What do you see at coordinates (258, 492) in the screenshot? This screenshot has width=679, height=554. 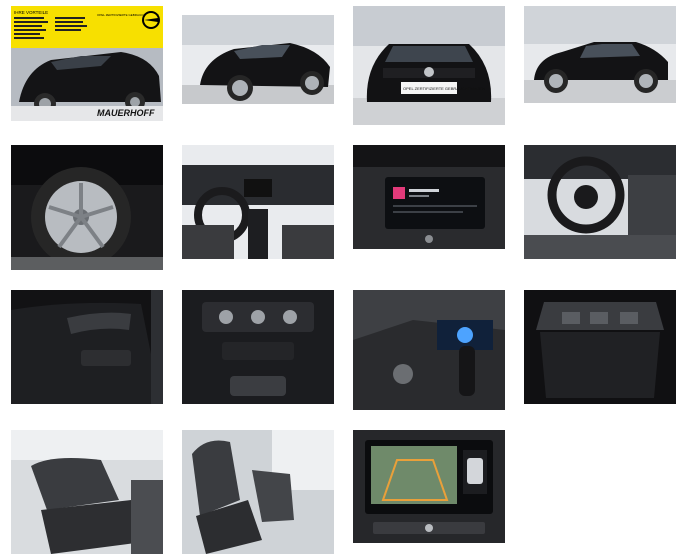 I see `photo-front-seats` at bounding box center [258, 492].